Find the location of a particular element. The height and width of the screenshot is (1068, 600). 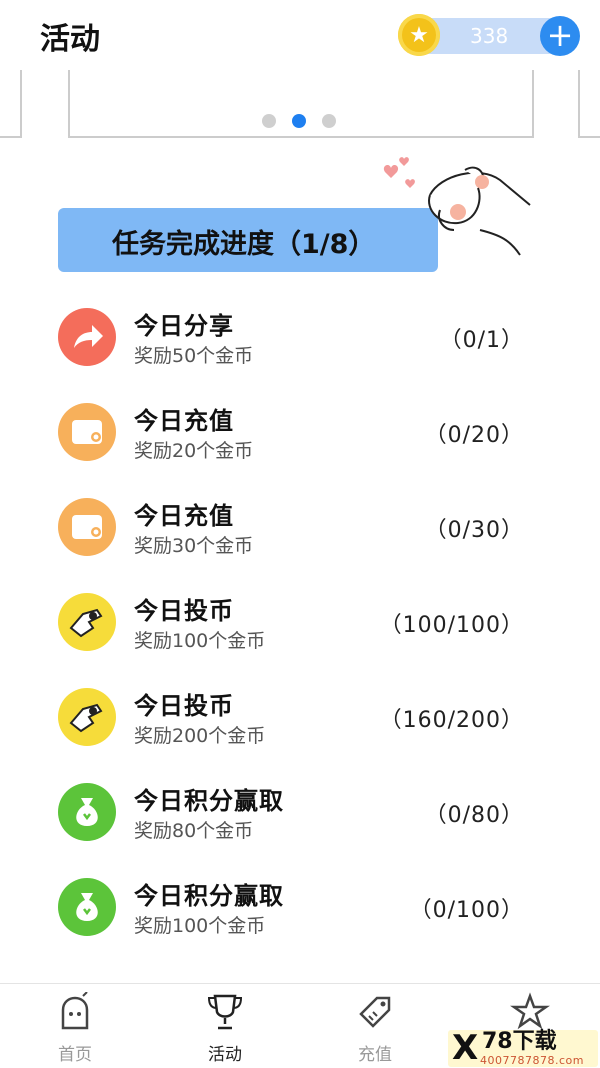

carousel-dots is located at coordinates (299, 121).